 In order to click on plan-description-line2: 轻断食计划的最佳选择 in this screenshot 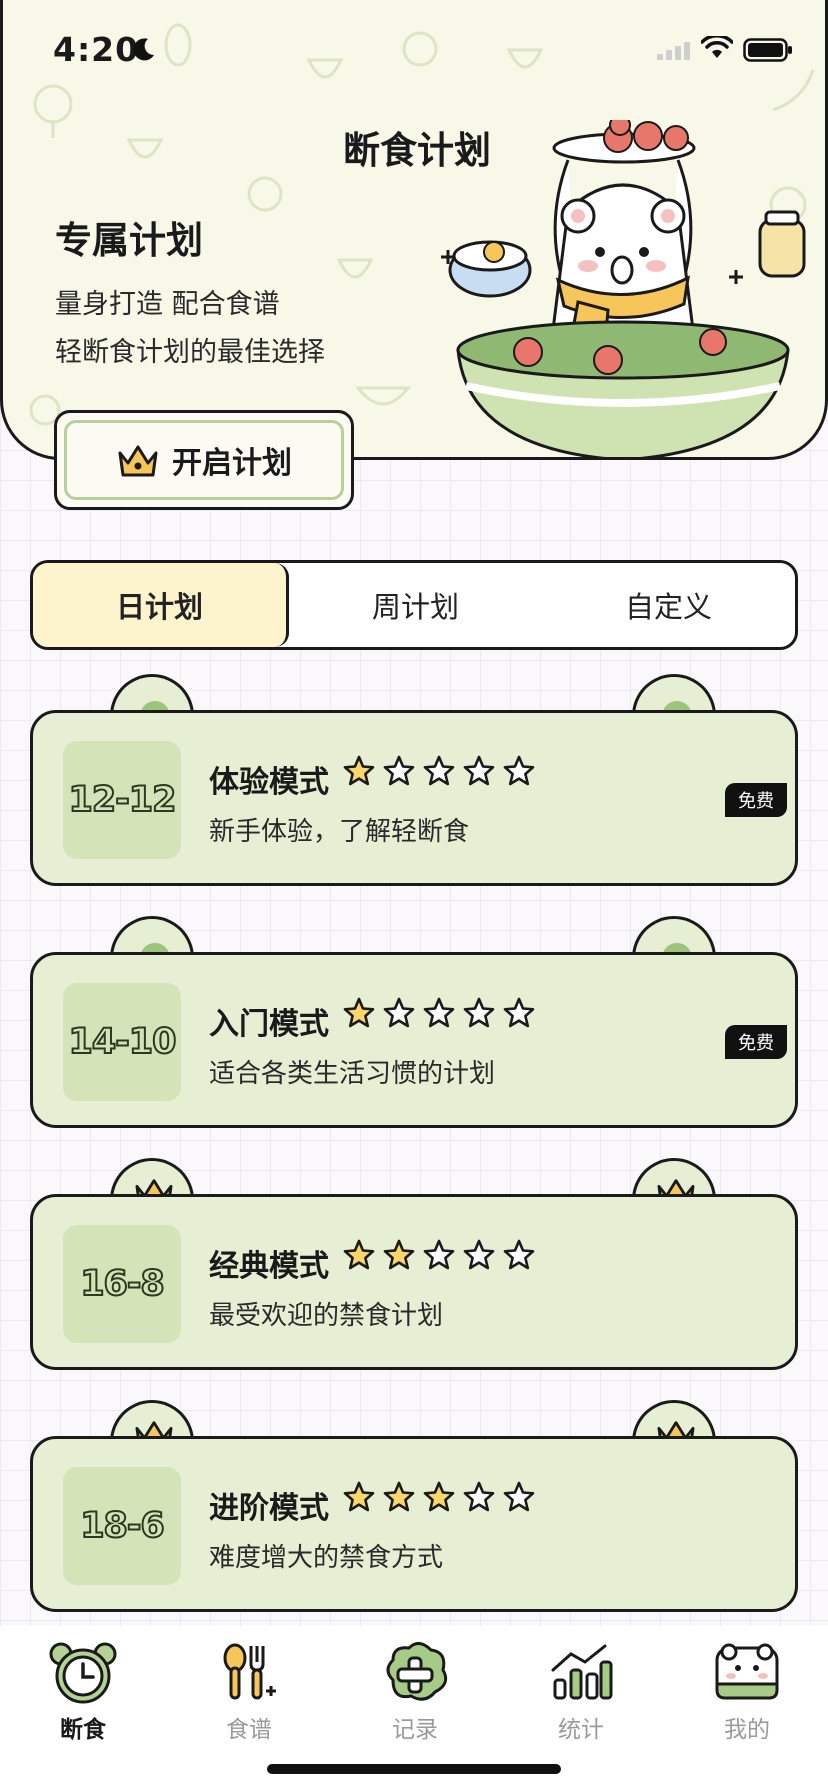, I will do `click(190, 352)`.